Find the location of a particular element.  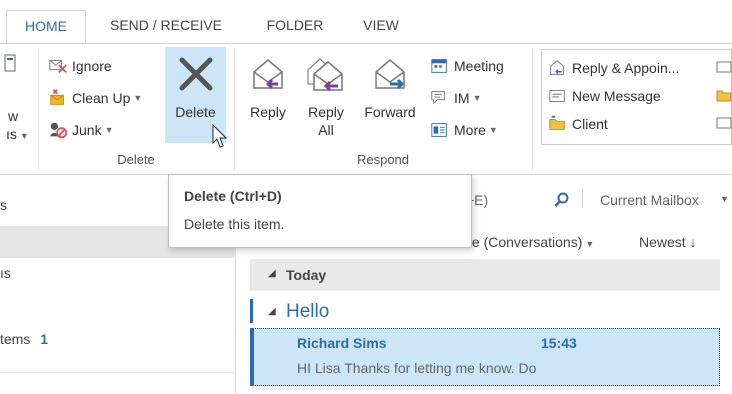

new-items-icon is located at coordinates (10, 63).